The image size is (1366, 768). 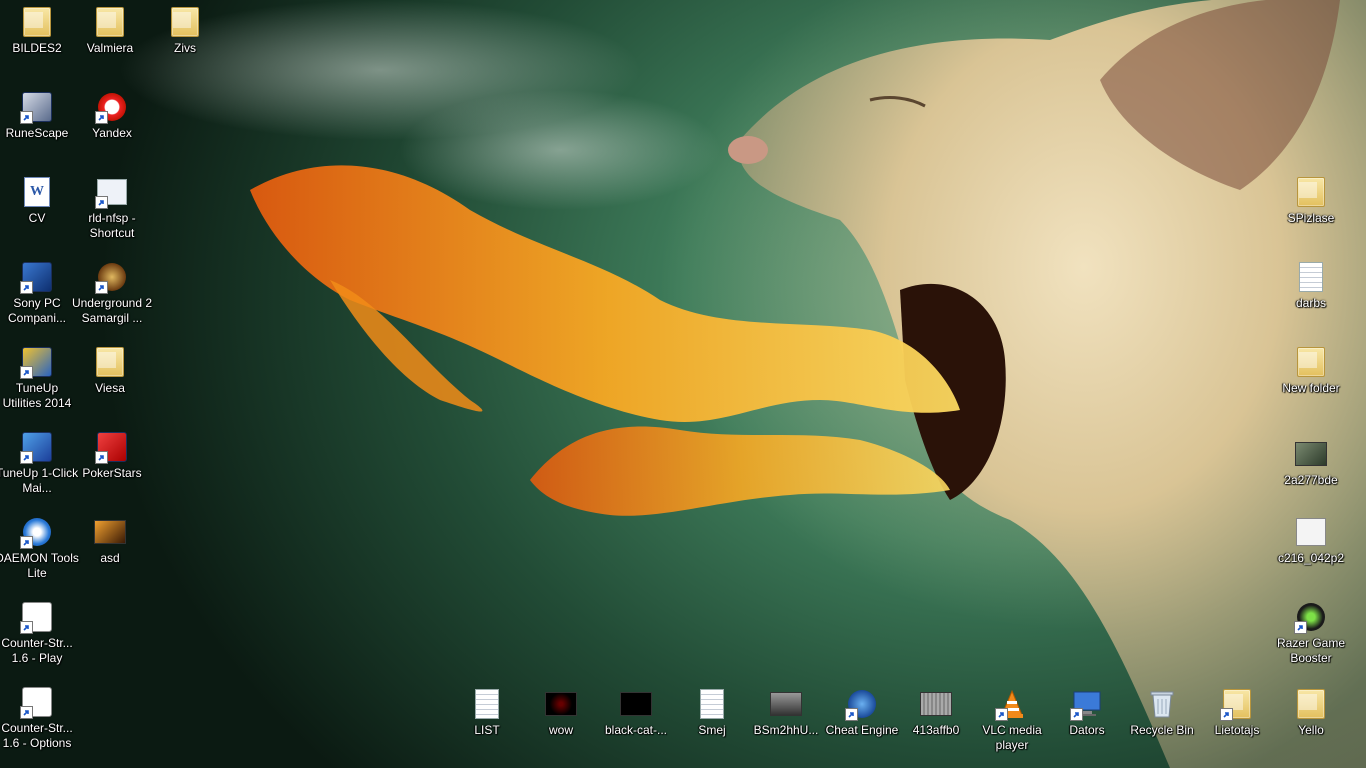 I want to click on razer-icon, so click(x=1310, y=617).